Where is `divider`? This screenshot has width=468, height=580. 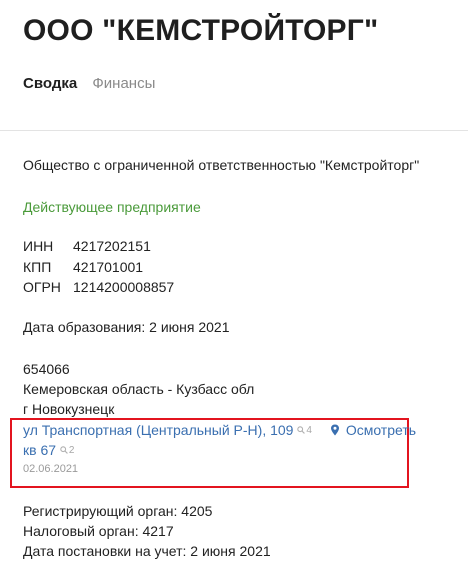
divider is located at coordinates (234, 130).